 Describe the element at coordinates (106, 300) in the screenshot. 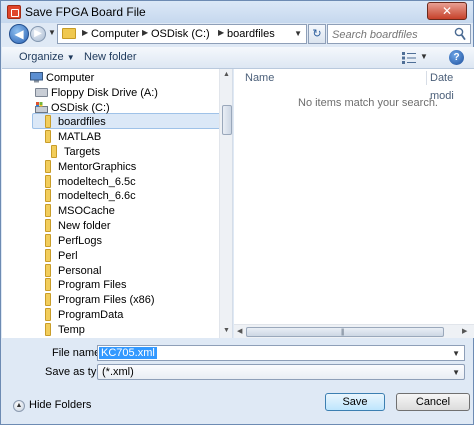

I see `tree-item-label: Program Files (x86)` at that location.